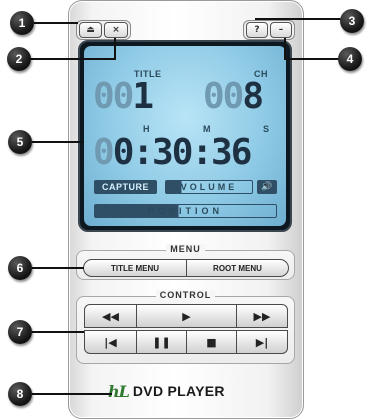 The height and width of the screenshot is (419, 368). I want to click on eject-icon: ⏏, so click(90, 30).